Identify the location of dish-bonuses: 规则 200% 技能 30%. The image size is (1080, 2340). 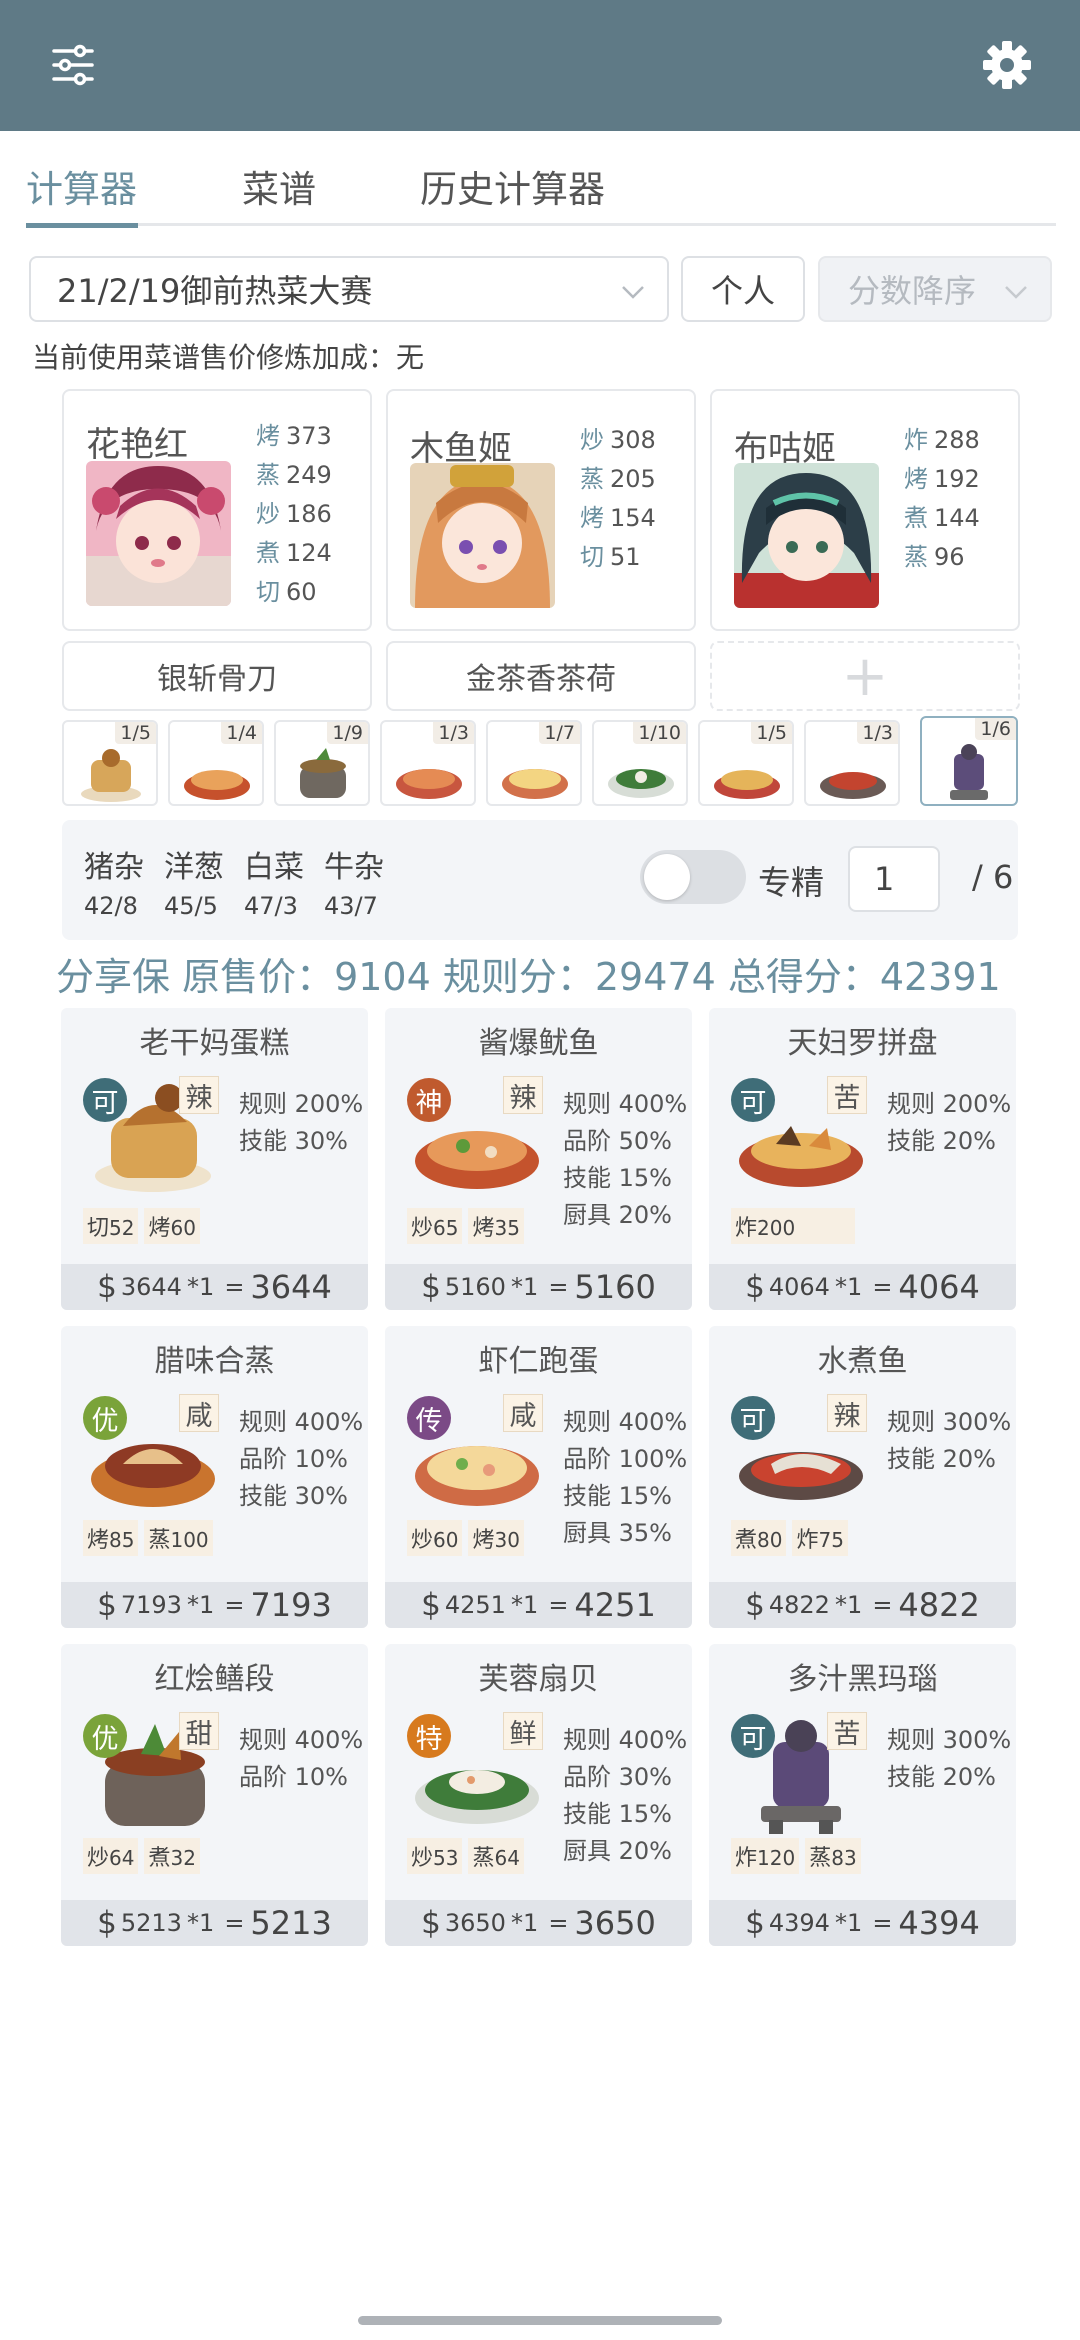
(301, 1122).